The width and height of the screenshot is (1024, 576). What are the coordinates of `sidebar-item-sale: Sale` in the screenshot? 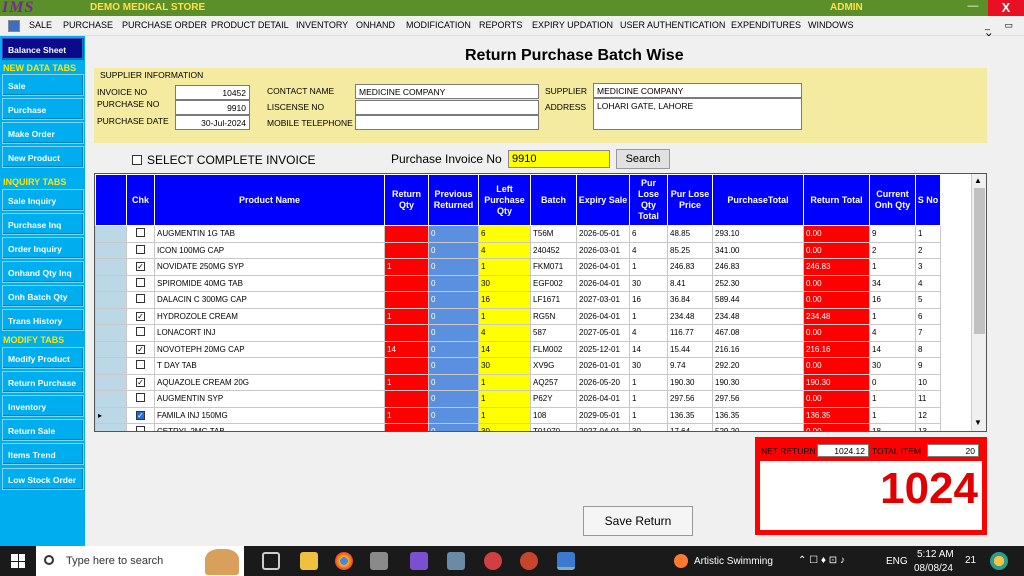 It's located at (43, 85).